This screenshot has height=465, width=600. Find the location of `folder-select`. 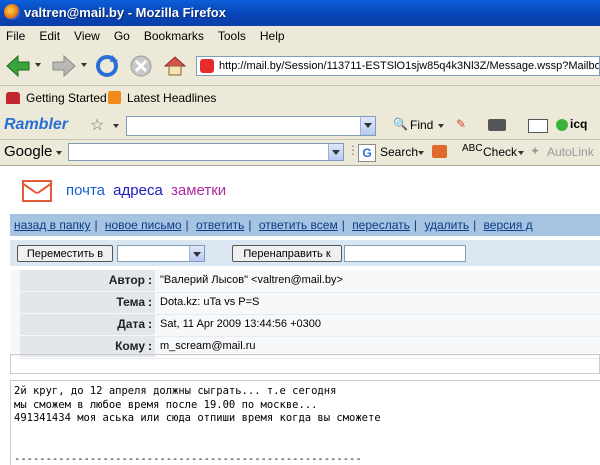

folder-select is located at coordinates (161, 253).